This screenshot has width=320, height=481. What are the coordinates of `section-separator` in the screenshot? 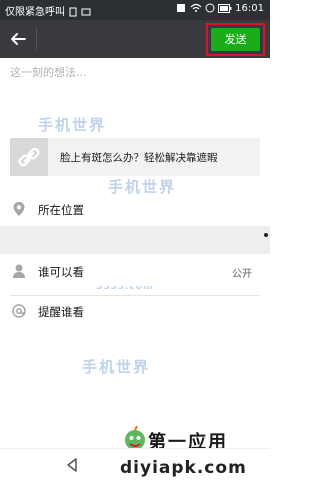 It's located at (135, 240).